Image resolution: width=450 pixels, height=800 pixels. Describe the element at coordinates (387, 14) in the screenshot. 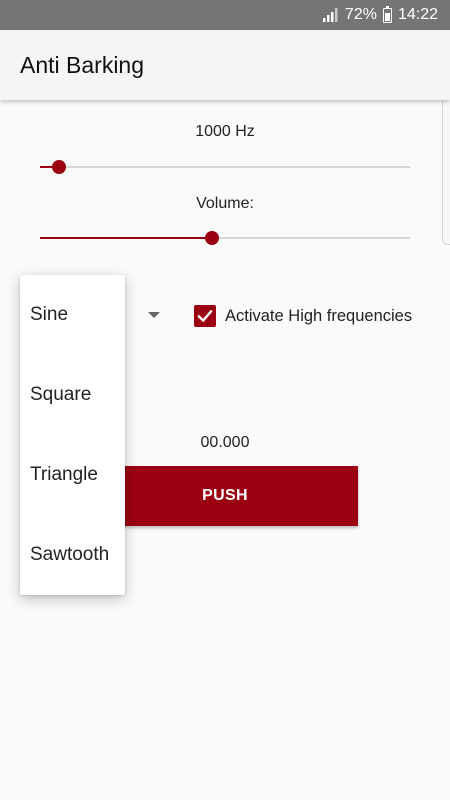

I see `battery-icon` at that location.